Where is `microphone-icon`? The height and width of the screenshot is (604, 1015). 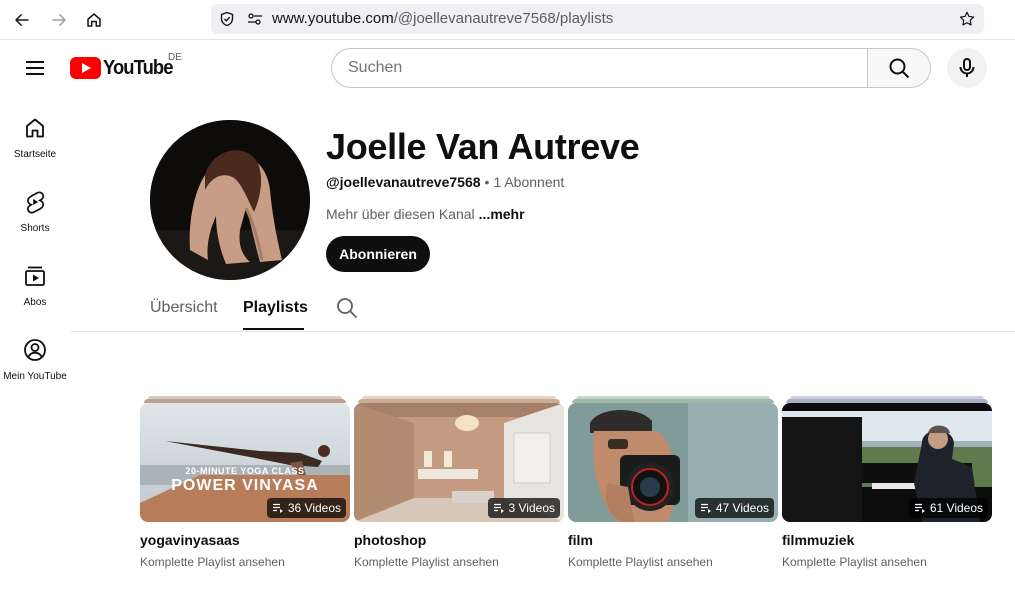 microphone-icon is located at coordinates (967, 67).